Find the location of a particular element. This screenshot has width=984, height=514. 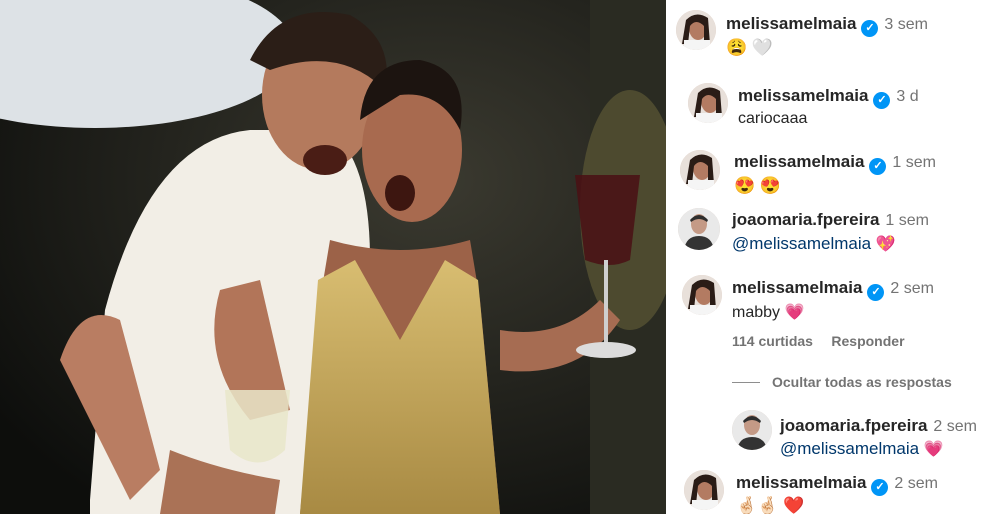

divider-line is located at coordinates (746, 383).